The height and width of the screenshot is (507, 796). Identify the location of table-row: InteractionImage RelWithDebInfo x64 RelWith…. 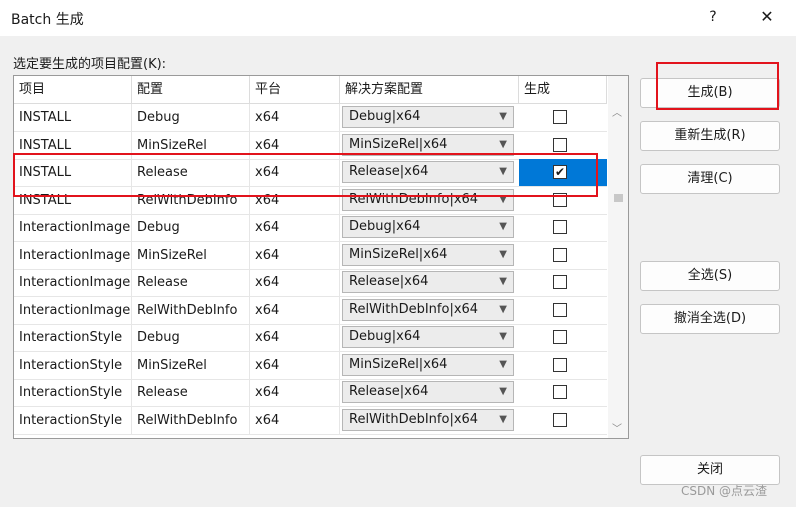
(310, 310).